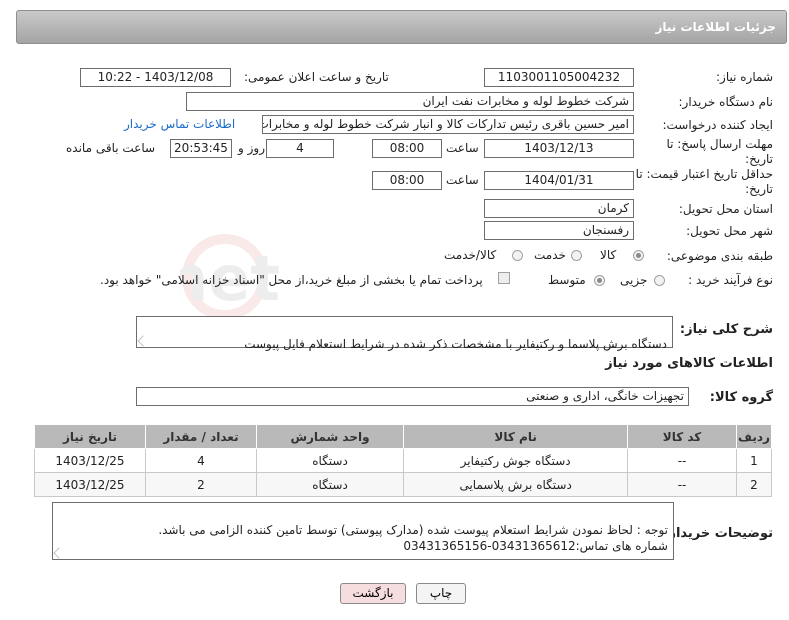 Image resolution: width=789 pixels, height=620 pixels. Describe the element at coordinates (567, 280) in the screenshot. I see `process-option-medium: متوسط` at that location.